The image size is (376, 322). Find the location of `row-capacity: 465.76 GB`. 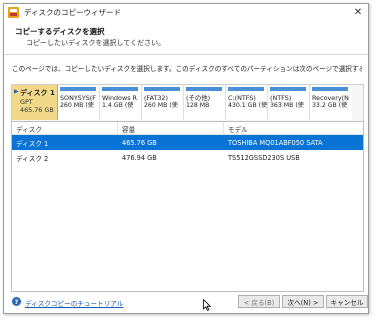

row-capacity: 465.76 GB is located at coordinates (139, 142).